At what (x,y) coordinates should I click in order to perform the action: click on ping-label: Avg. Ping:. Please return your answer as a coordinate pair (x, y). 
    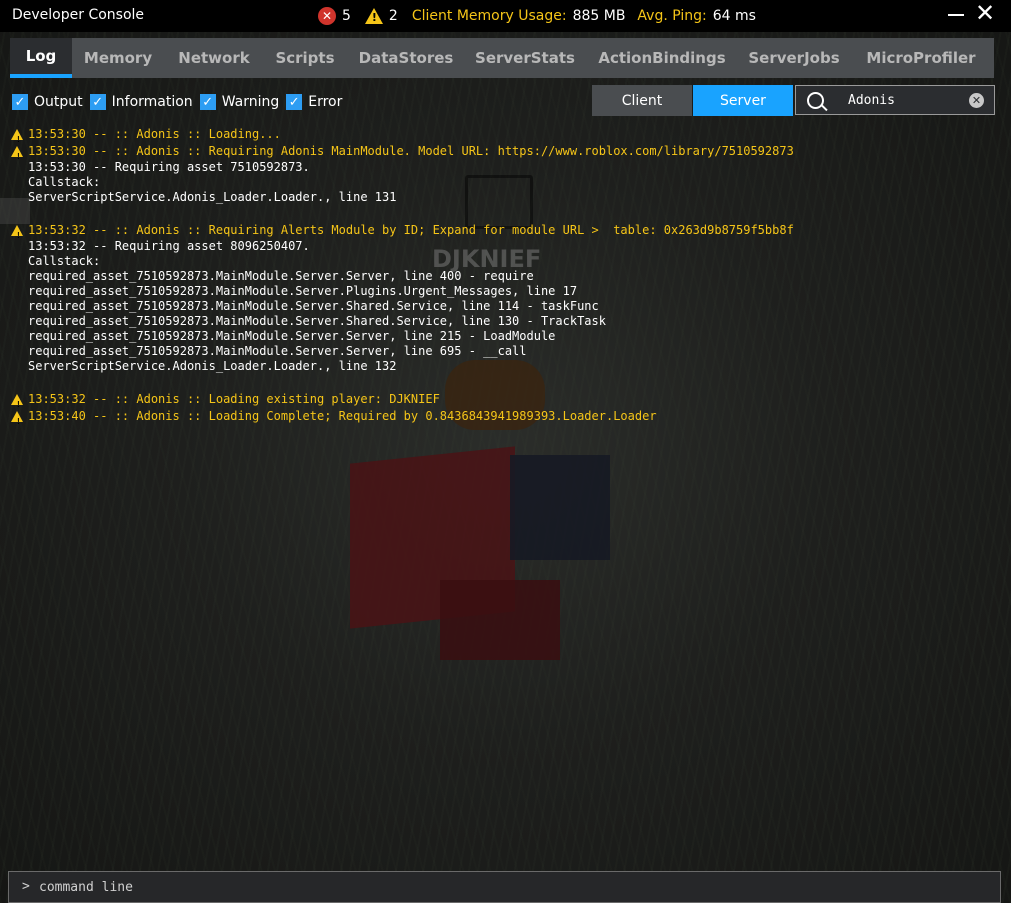
    Looking at the image, I should click on (672, 16).